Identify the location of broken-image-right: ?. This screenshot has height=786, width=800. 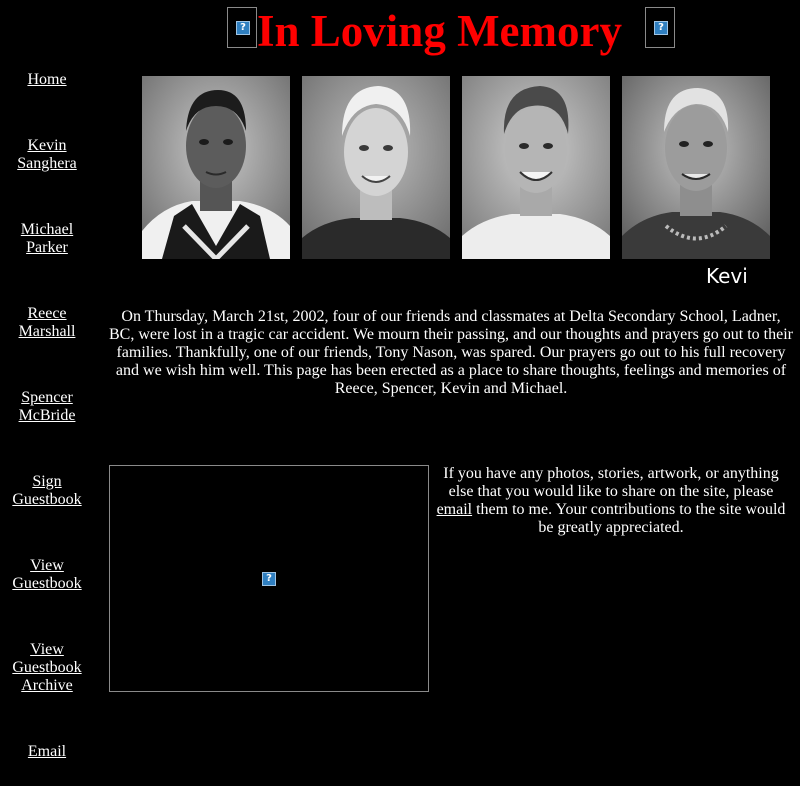
(660, 27).